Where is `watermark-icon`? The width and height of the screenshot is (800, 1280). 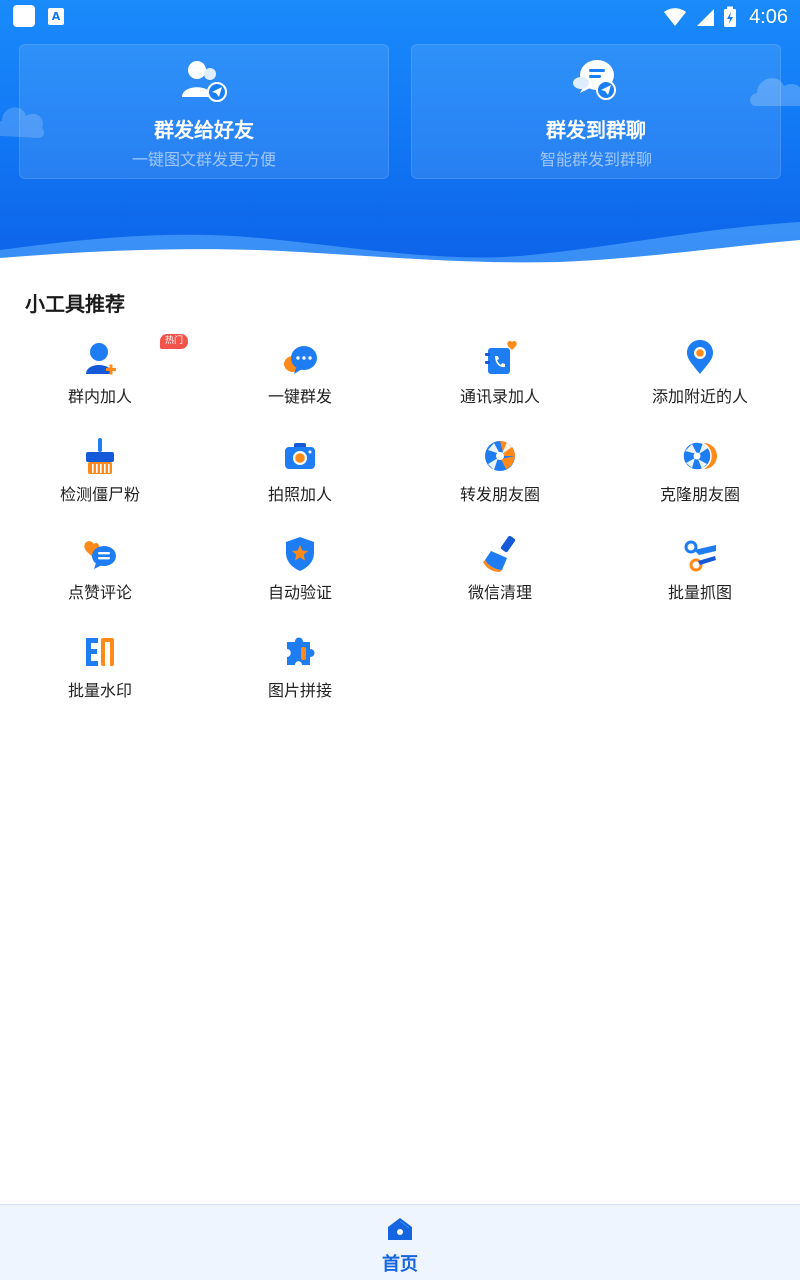 watermark-icon is located at coordinates (100, 652).